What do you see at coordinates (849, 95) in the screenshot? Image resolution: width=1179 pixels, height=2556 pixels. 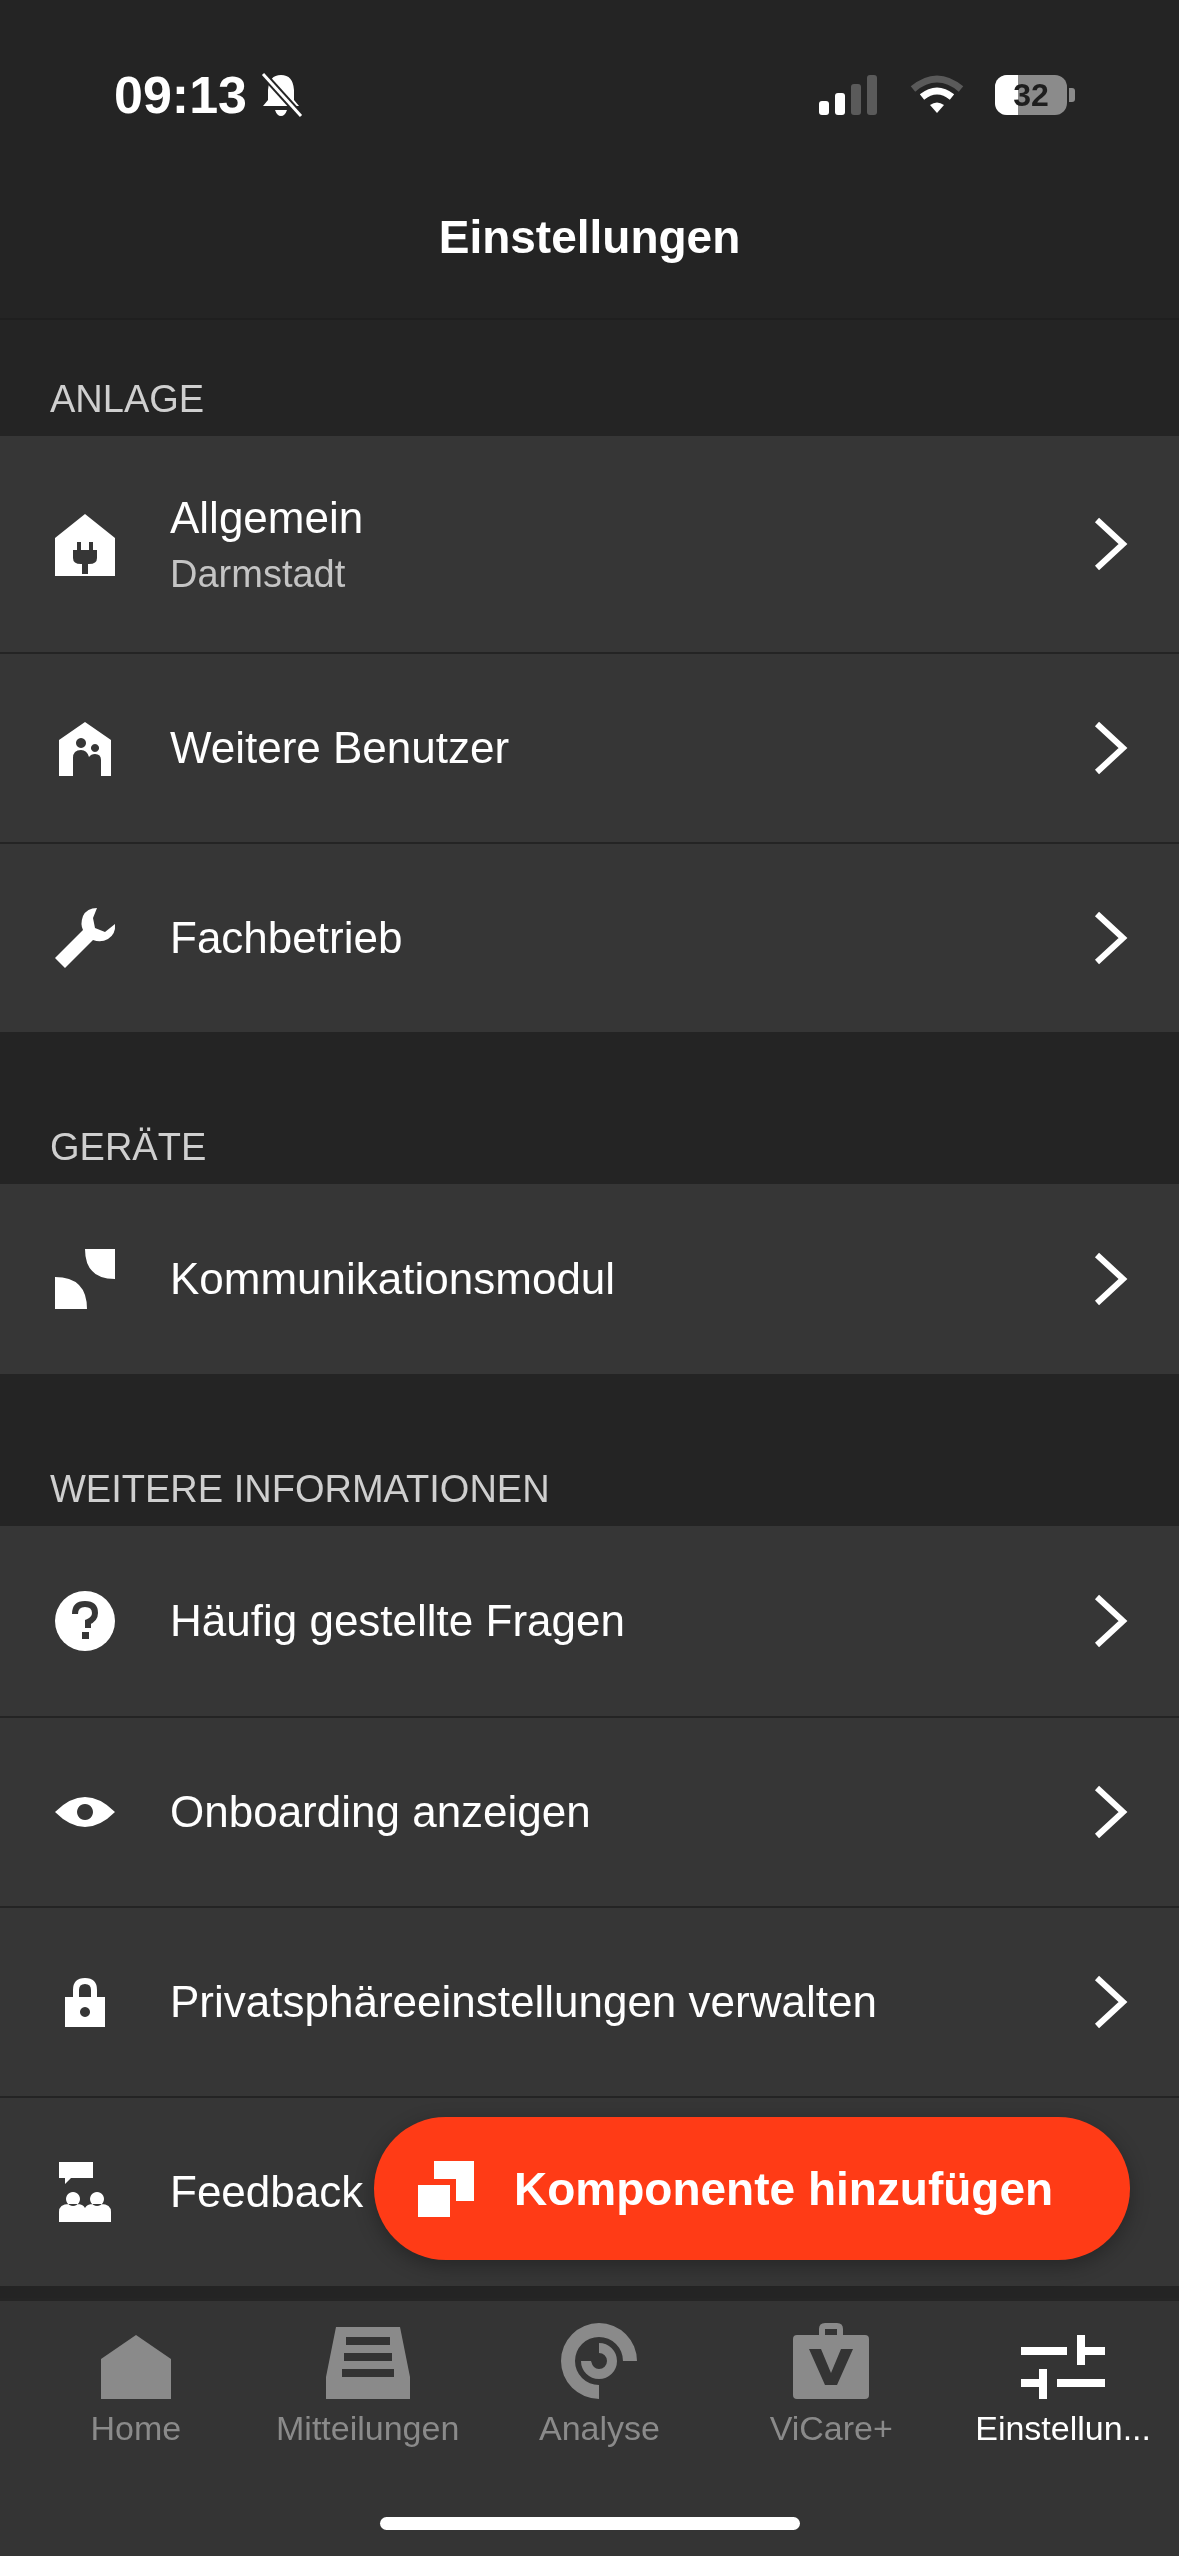 I see `signal-icon` at bounding box center [849, 95].